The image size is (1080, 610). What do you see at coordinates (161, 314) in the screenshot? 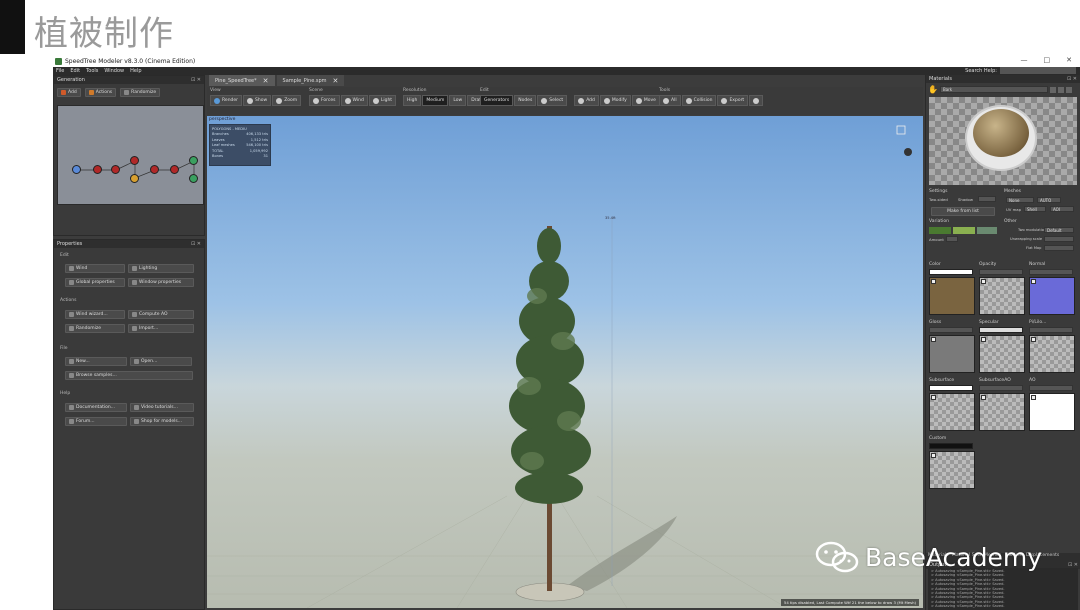
I see `compute-ao-button: Compute AO` at bounding box center [161, 314].